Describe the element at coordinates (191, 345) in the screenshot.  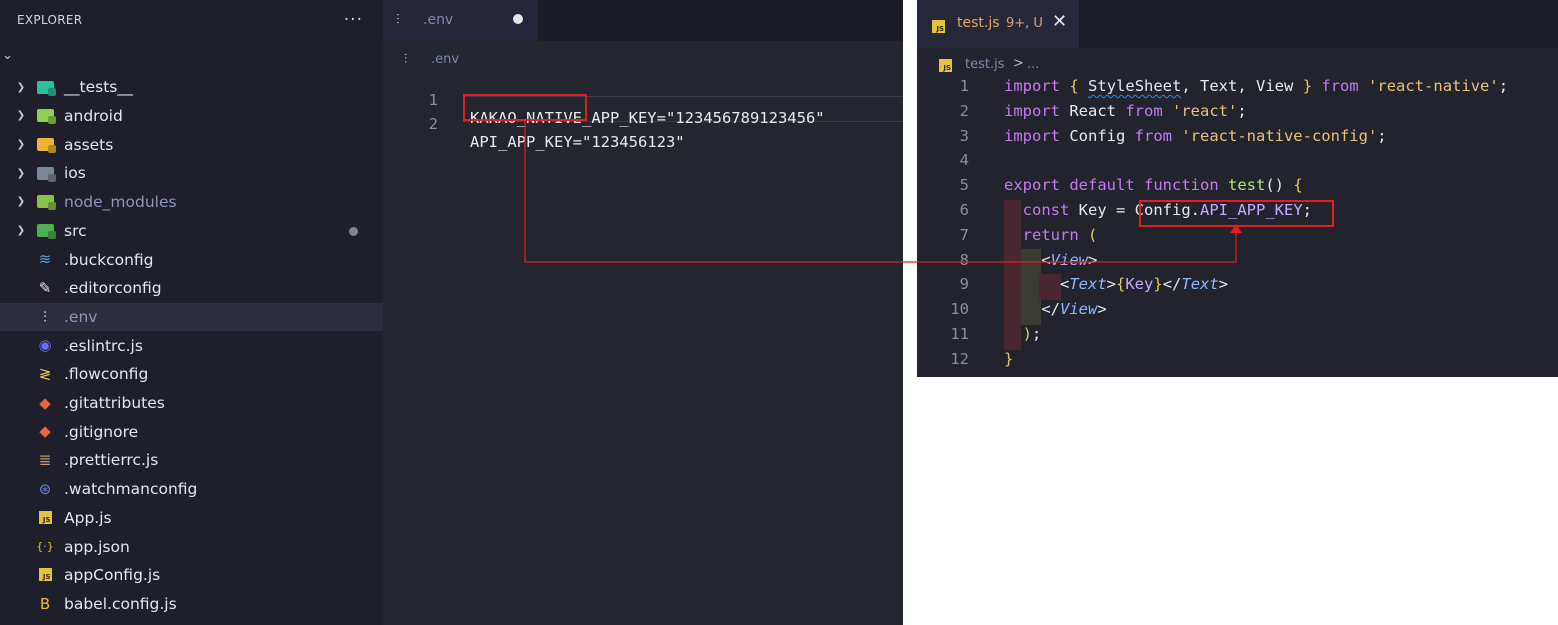
I see `tree-item: ◉ .eslintrc.js` at that location.